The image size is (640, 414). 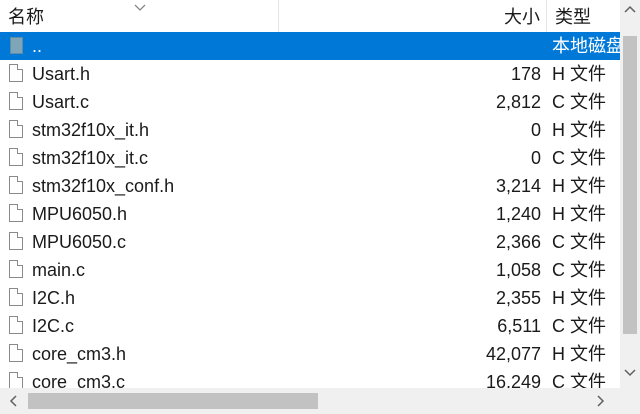 I want to click on file-name: core_cm3.h, so click(x=79, y=354).